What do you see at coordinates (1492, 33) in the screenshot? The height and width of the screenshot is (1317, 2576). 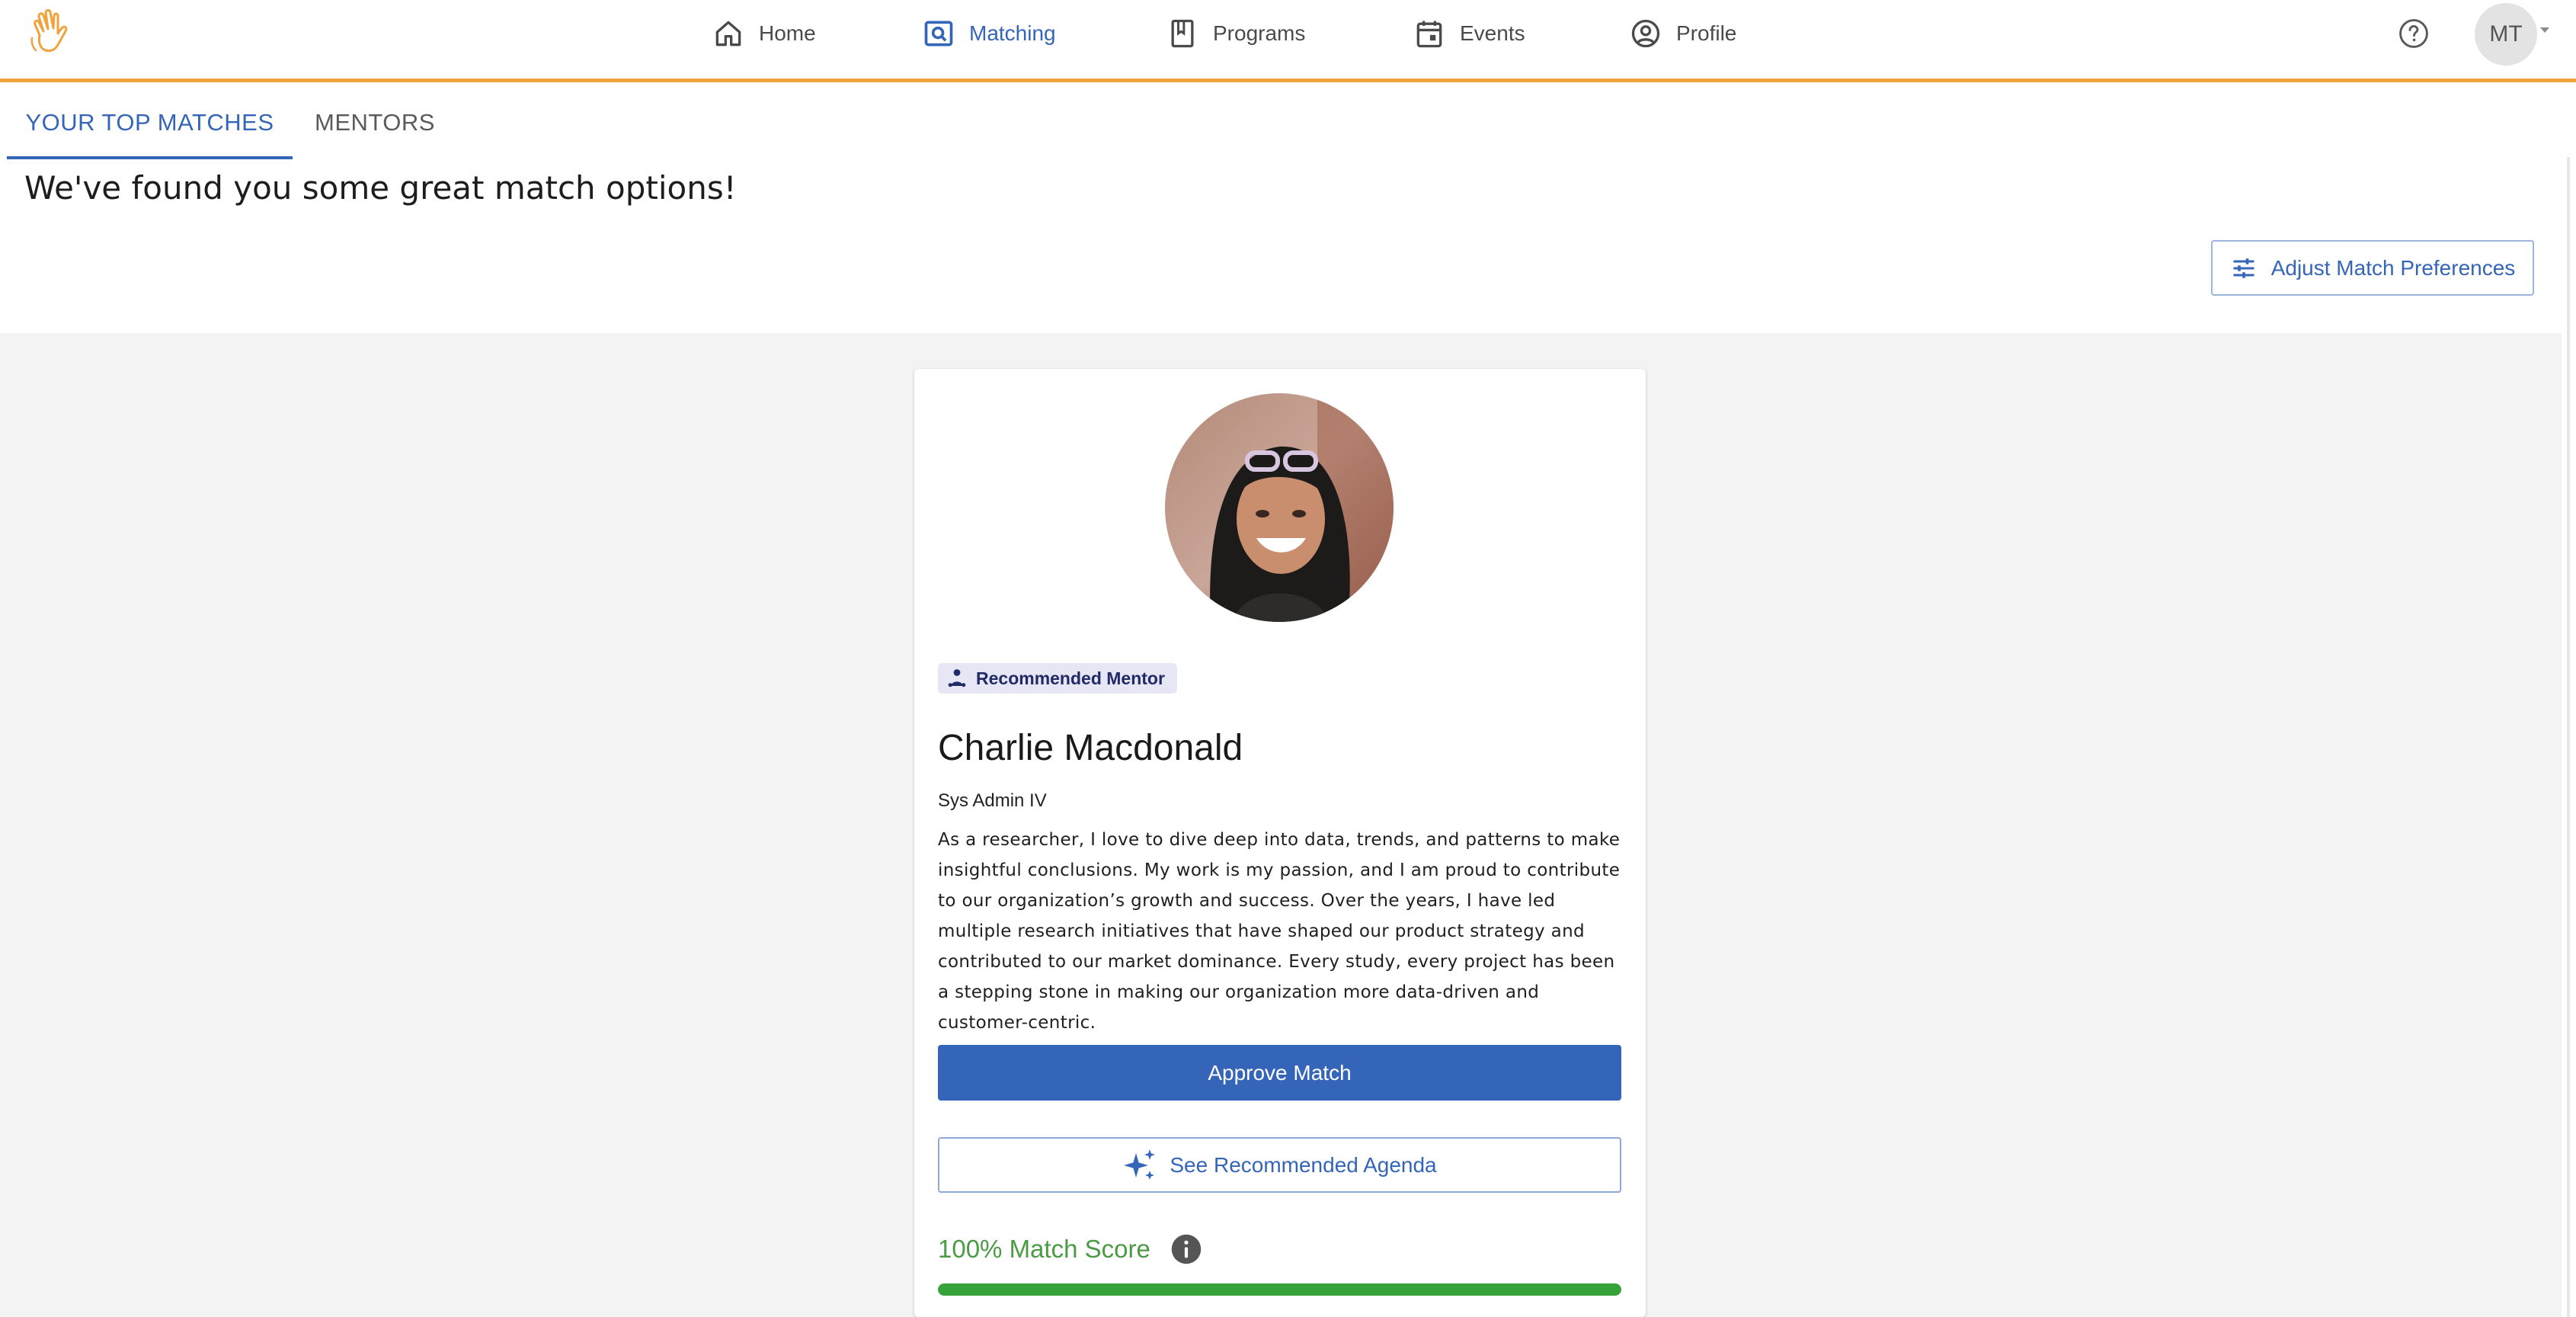 I see `nav-events-label: Events` at bounding box center [1492, 33].